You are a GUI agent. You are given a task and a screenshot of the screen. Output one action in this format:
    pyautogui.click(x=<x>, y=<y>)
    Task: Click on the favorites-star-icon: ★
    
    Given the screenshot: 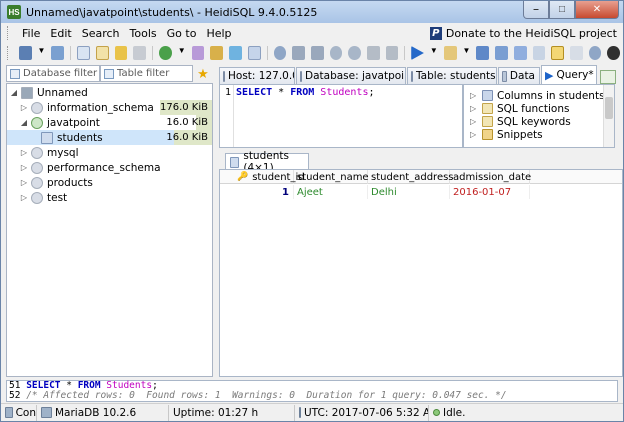 What is the action you would take?
    pyautogui.click(x=203, y=73)
    